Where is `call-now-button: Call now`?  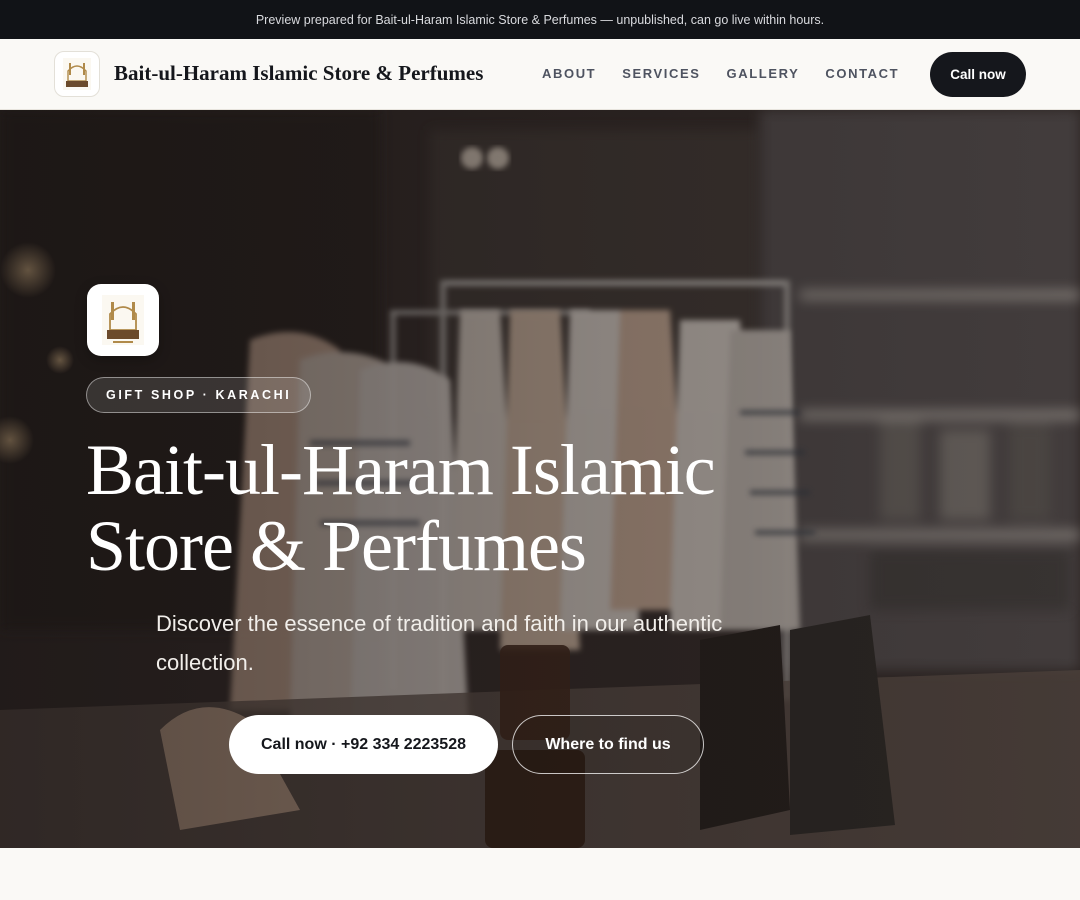
call-now-button: Call now is located at coordinates (978, 74).